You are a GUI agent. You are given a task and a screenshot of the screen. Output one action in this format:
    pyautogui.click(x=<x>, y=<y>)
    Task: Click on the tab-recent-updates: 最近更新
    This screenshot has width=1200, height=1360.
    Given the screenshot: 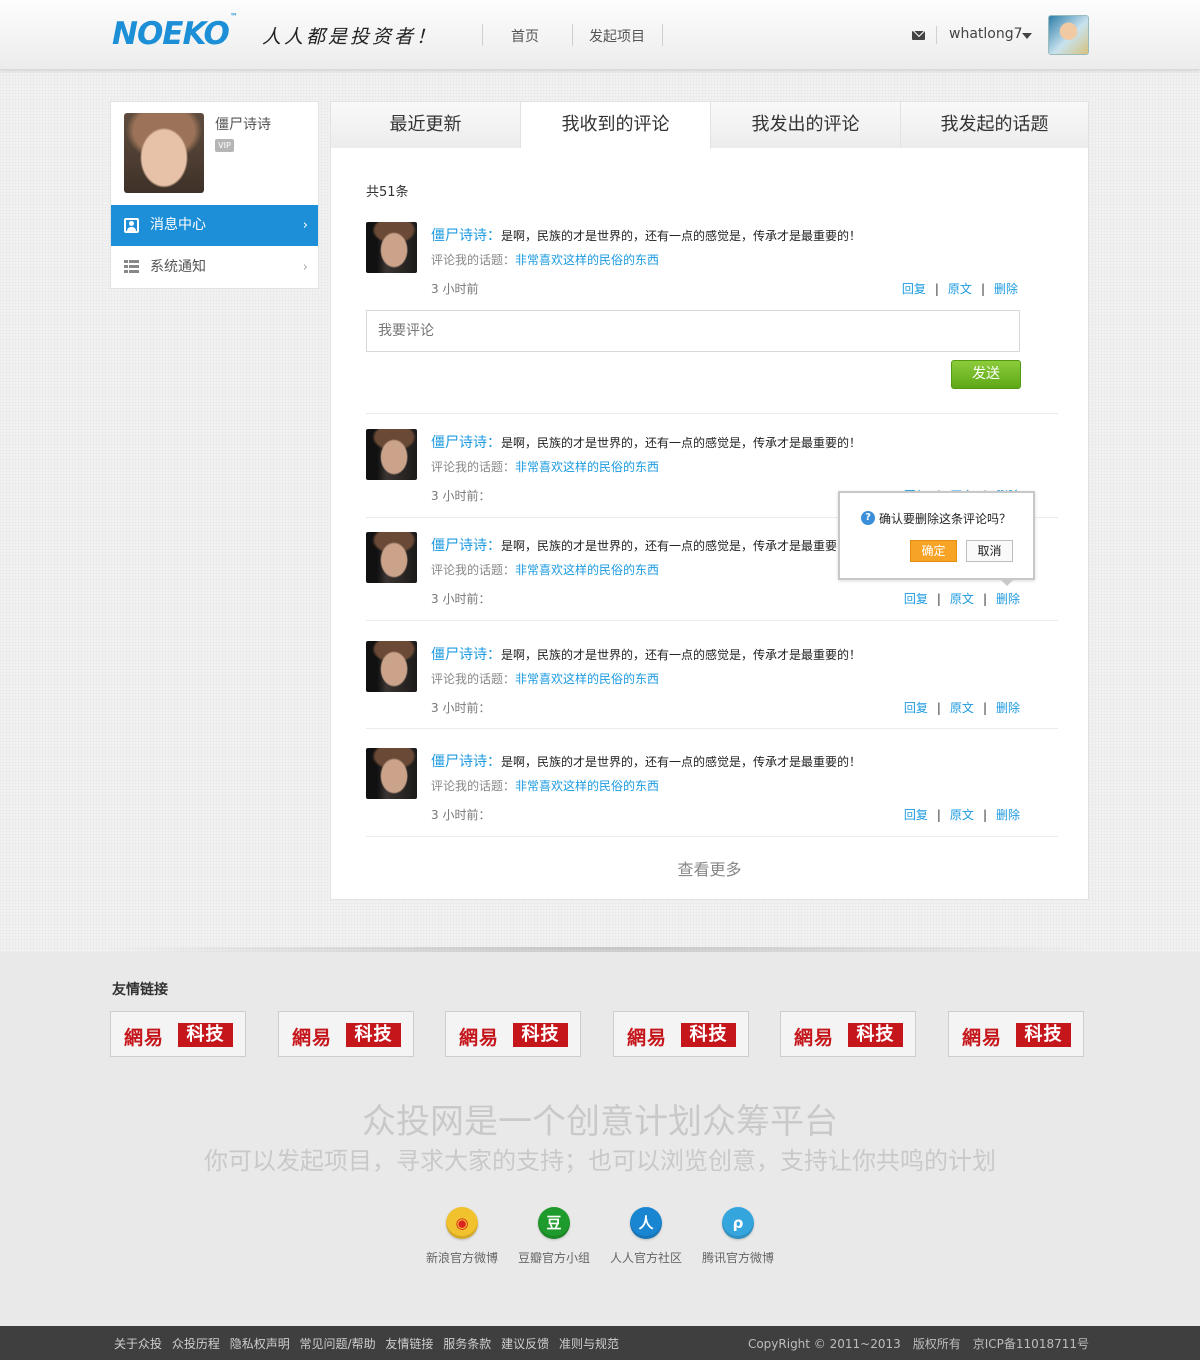 What is the action you would take?
    pyautogui.click(x=426, y=125)
    